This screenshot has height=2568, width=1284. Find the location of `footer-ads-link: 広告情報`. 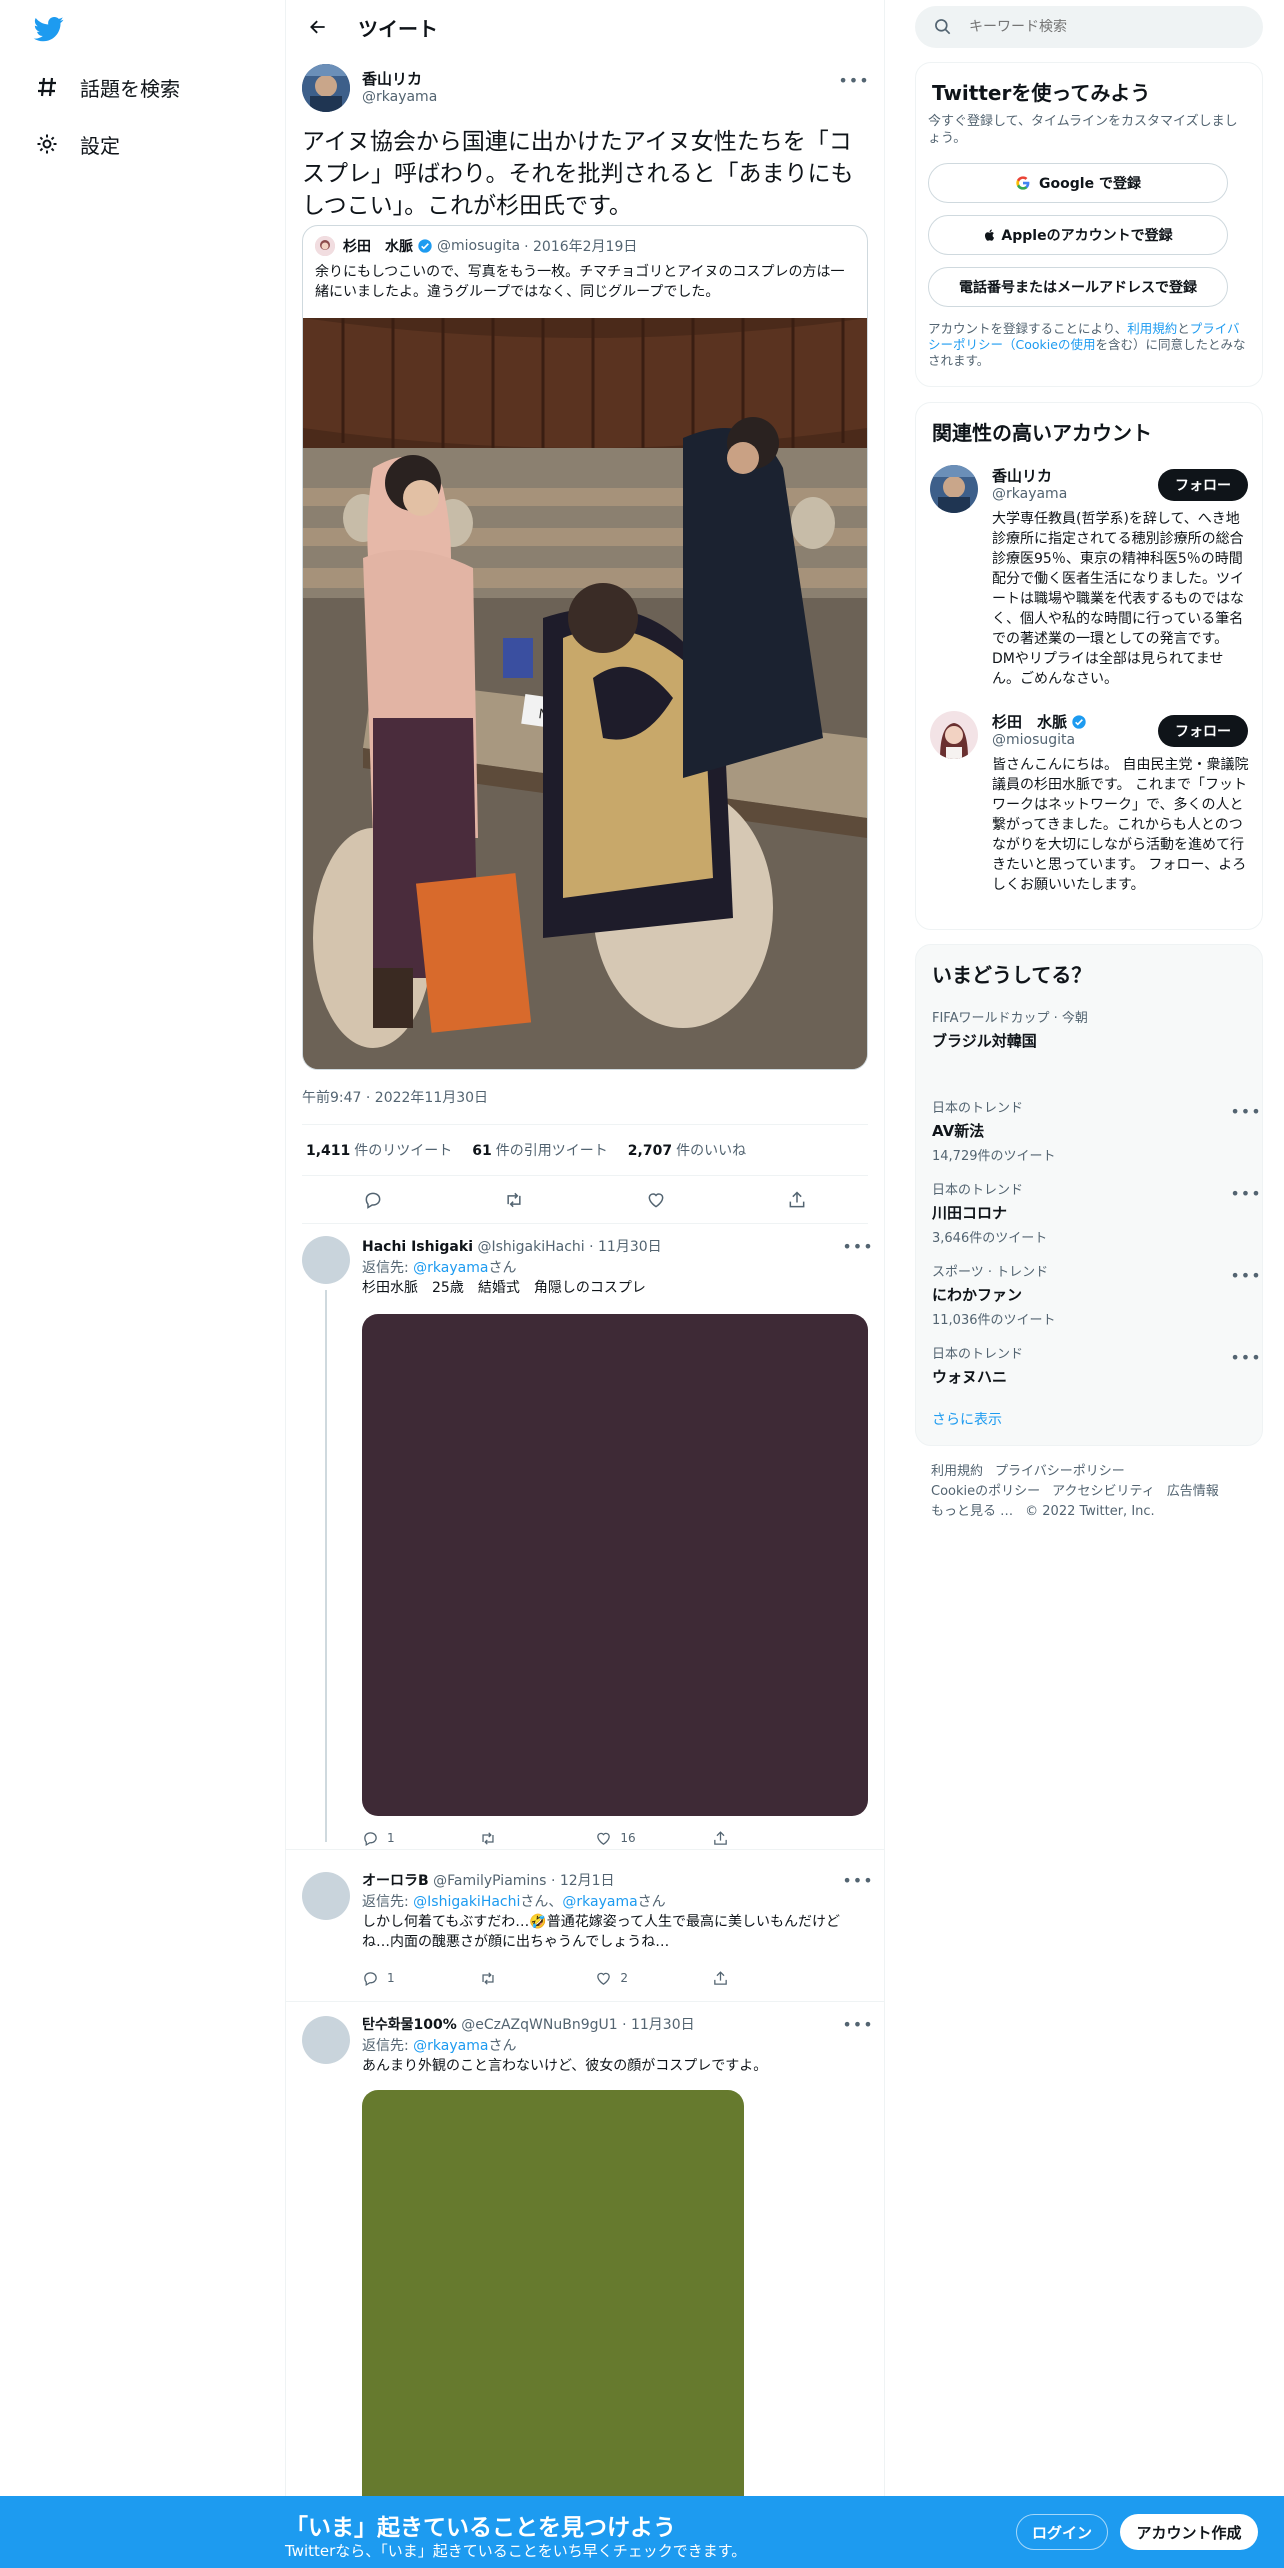

footer-ads-link: 広告情報 is located at coordinates (1193, 1491).